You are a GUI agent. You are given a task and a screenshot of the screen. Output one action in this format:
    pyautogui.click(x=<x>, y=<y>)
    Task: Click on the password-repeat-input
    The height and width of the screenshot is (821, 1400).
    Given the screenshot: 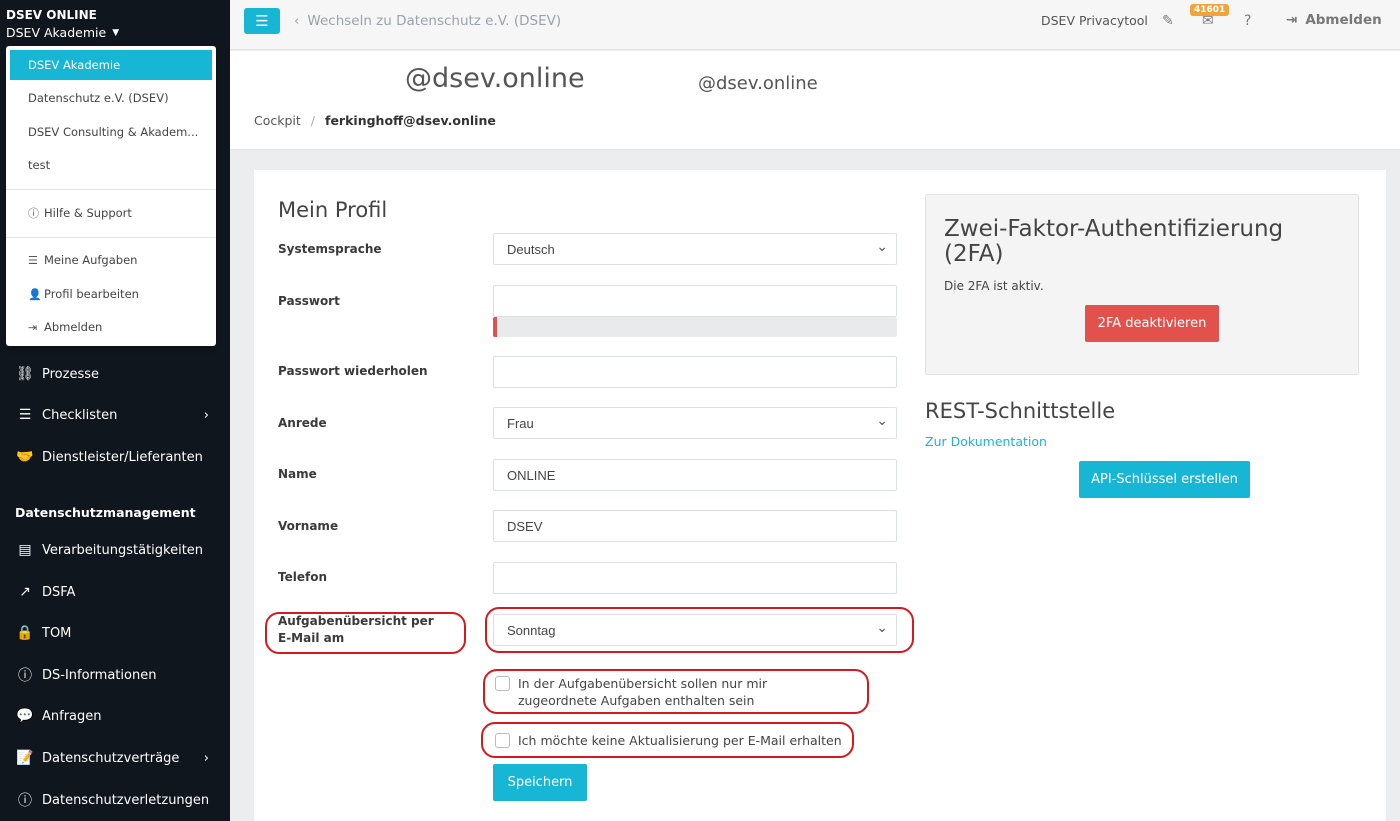 What is the action you would take?
    pyautogui.click(x=695, y=372)
    